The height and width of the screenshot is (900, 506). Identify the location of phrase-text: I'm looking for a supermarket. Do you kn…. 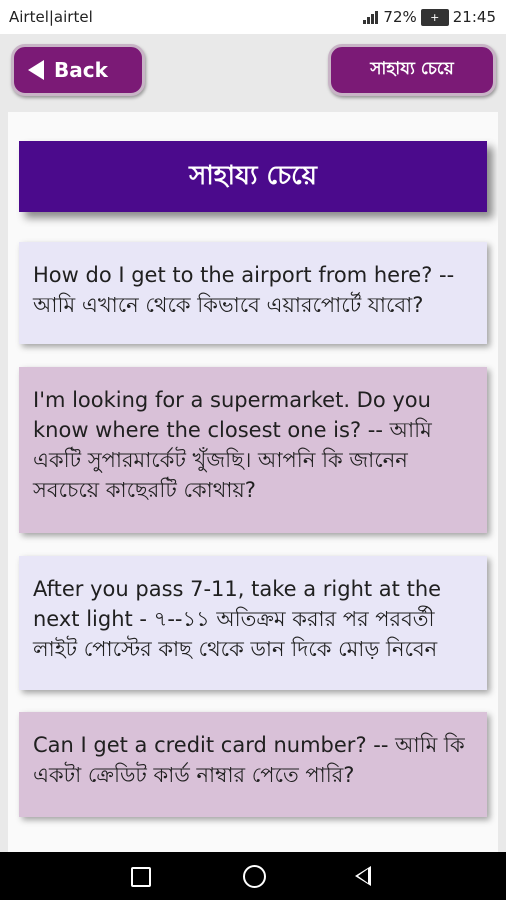
(232, 445).